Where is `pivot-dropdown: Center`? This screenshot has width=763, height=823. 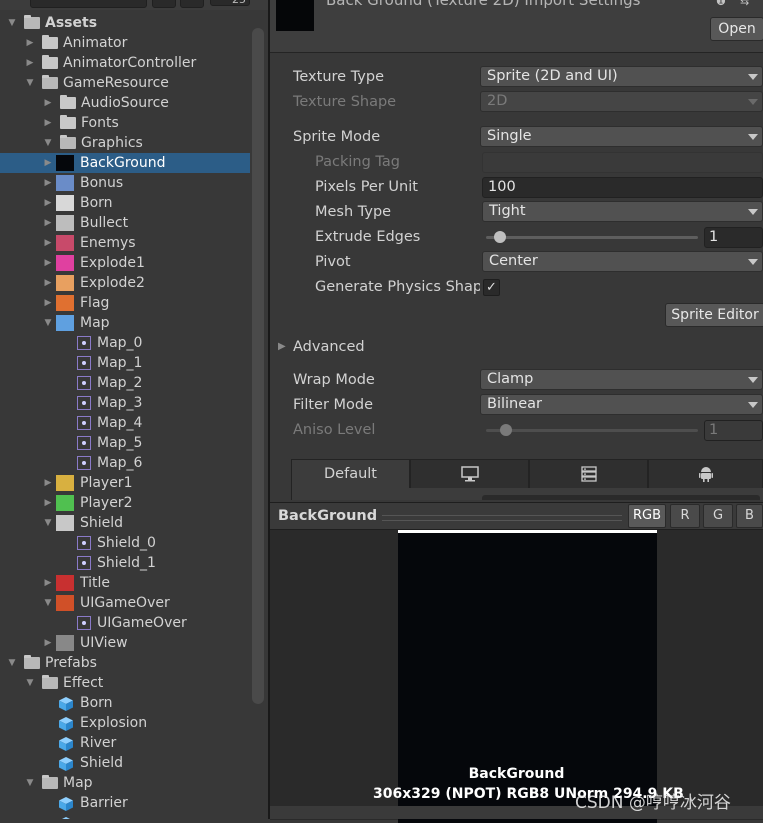
pivot-dropdown: Center is located at coordinates (622, 261).